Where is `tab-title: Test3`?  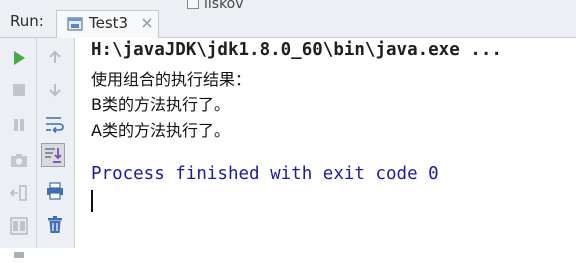
tab-title: Test3 is located at coordinates (109, 23).